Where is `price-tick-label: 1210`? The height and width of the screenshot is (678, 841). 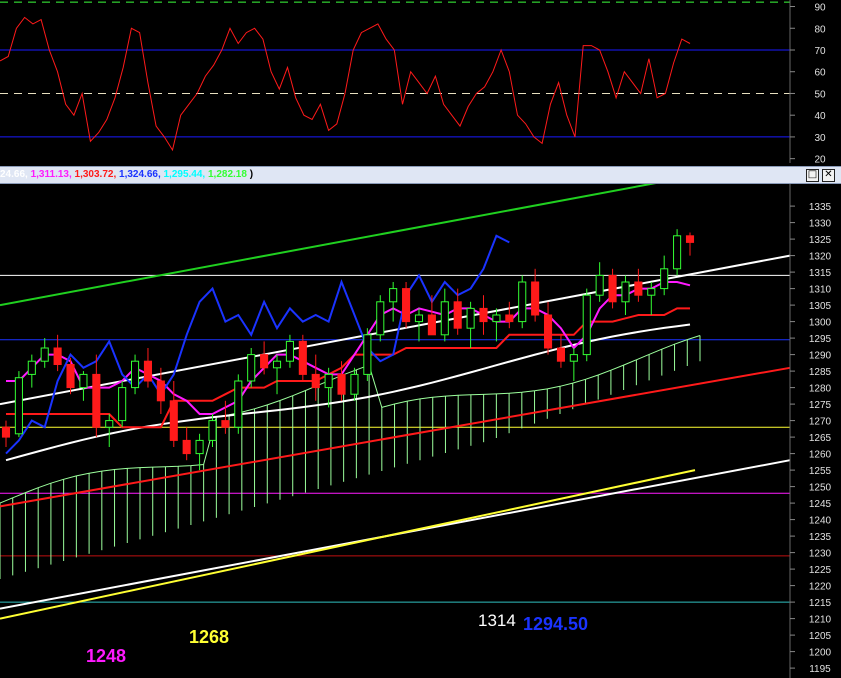 price-tick-label: 1210 is located at coordinates (820, 620).